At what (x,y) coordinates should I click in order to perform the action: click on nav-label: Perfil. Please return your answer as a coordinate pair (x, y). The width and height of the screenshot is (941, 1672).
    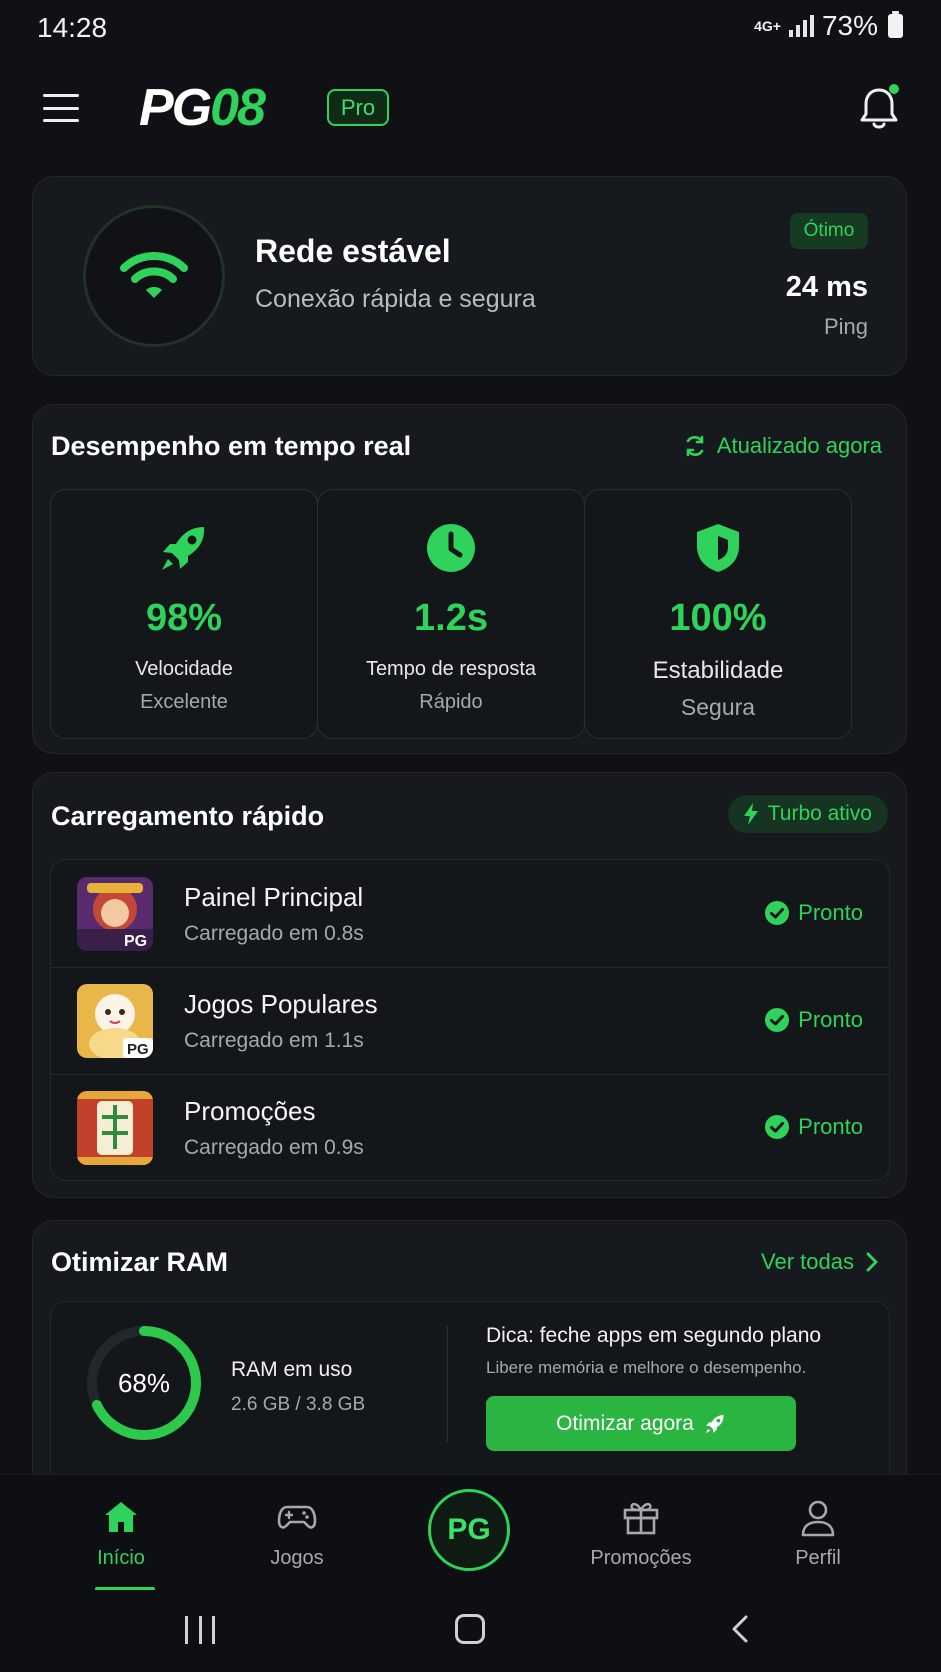
    Looking at the image, I should click on (818, 1558).